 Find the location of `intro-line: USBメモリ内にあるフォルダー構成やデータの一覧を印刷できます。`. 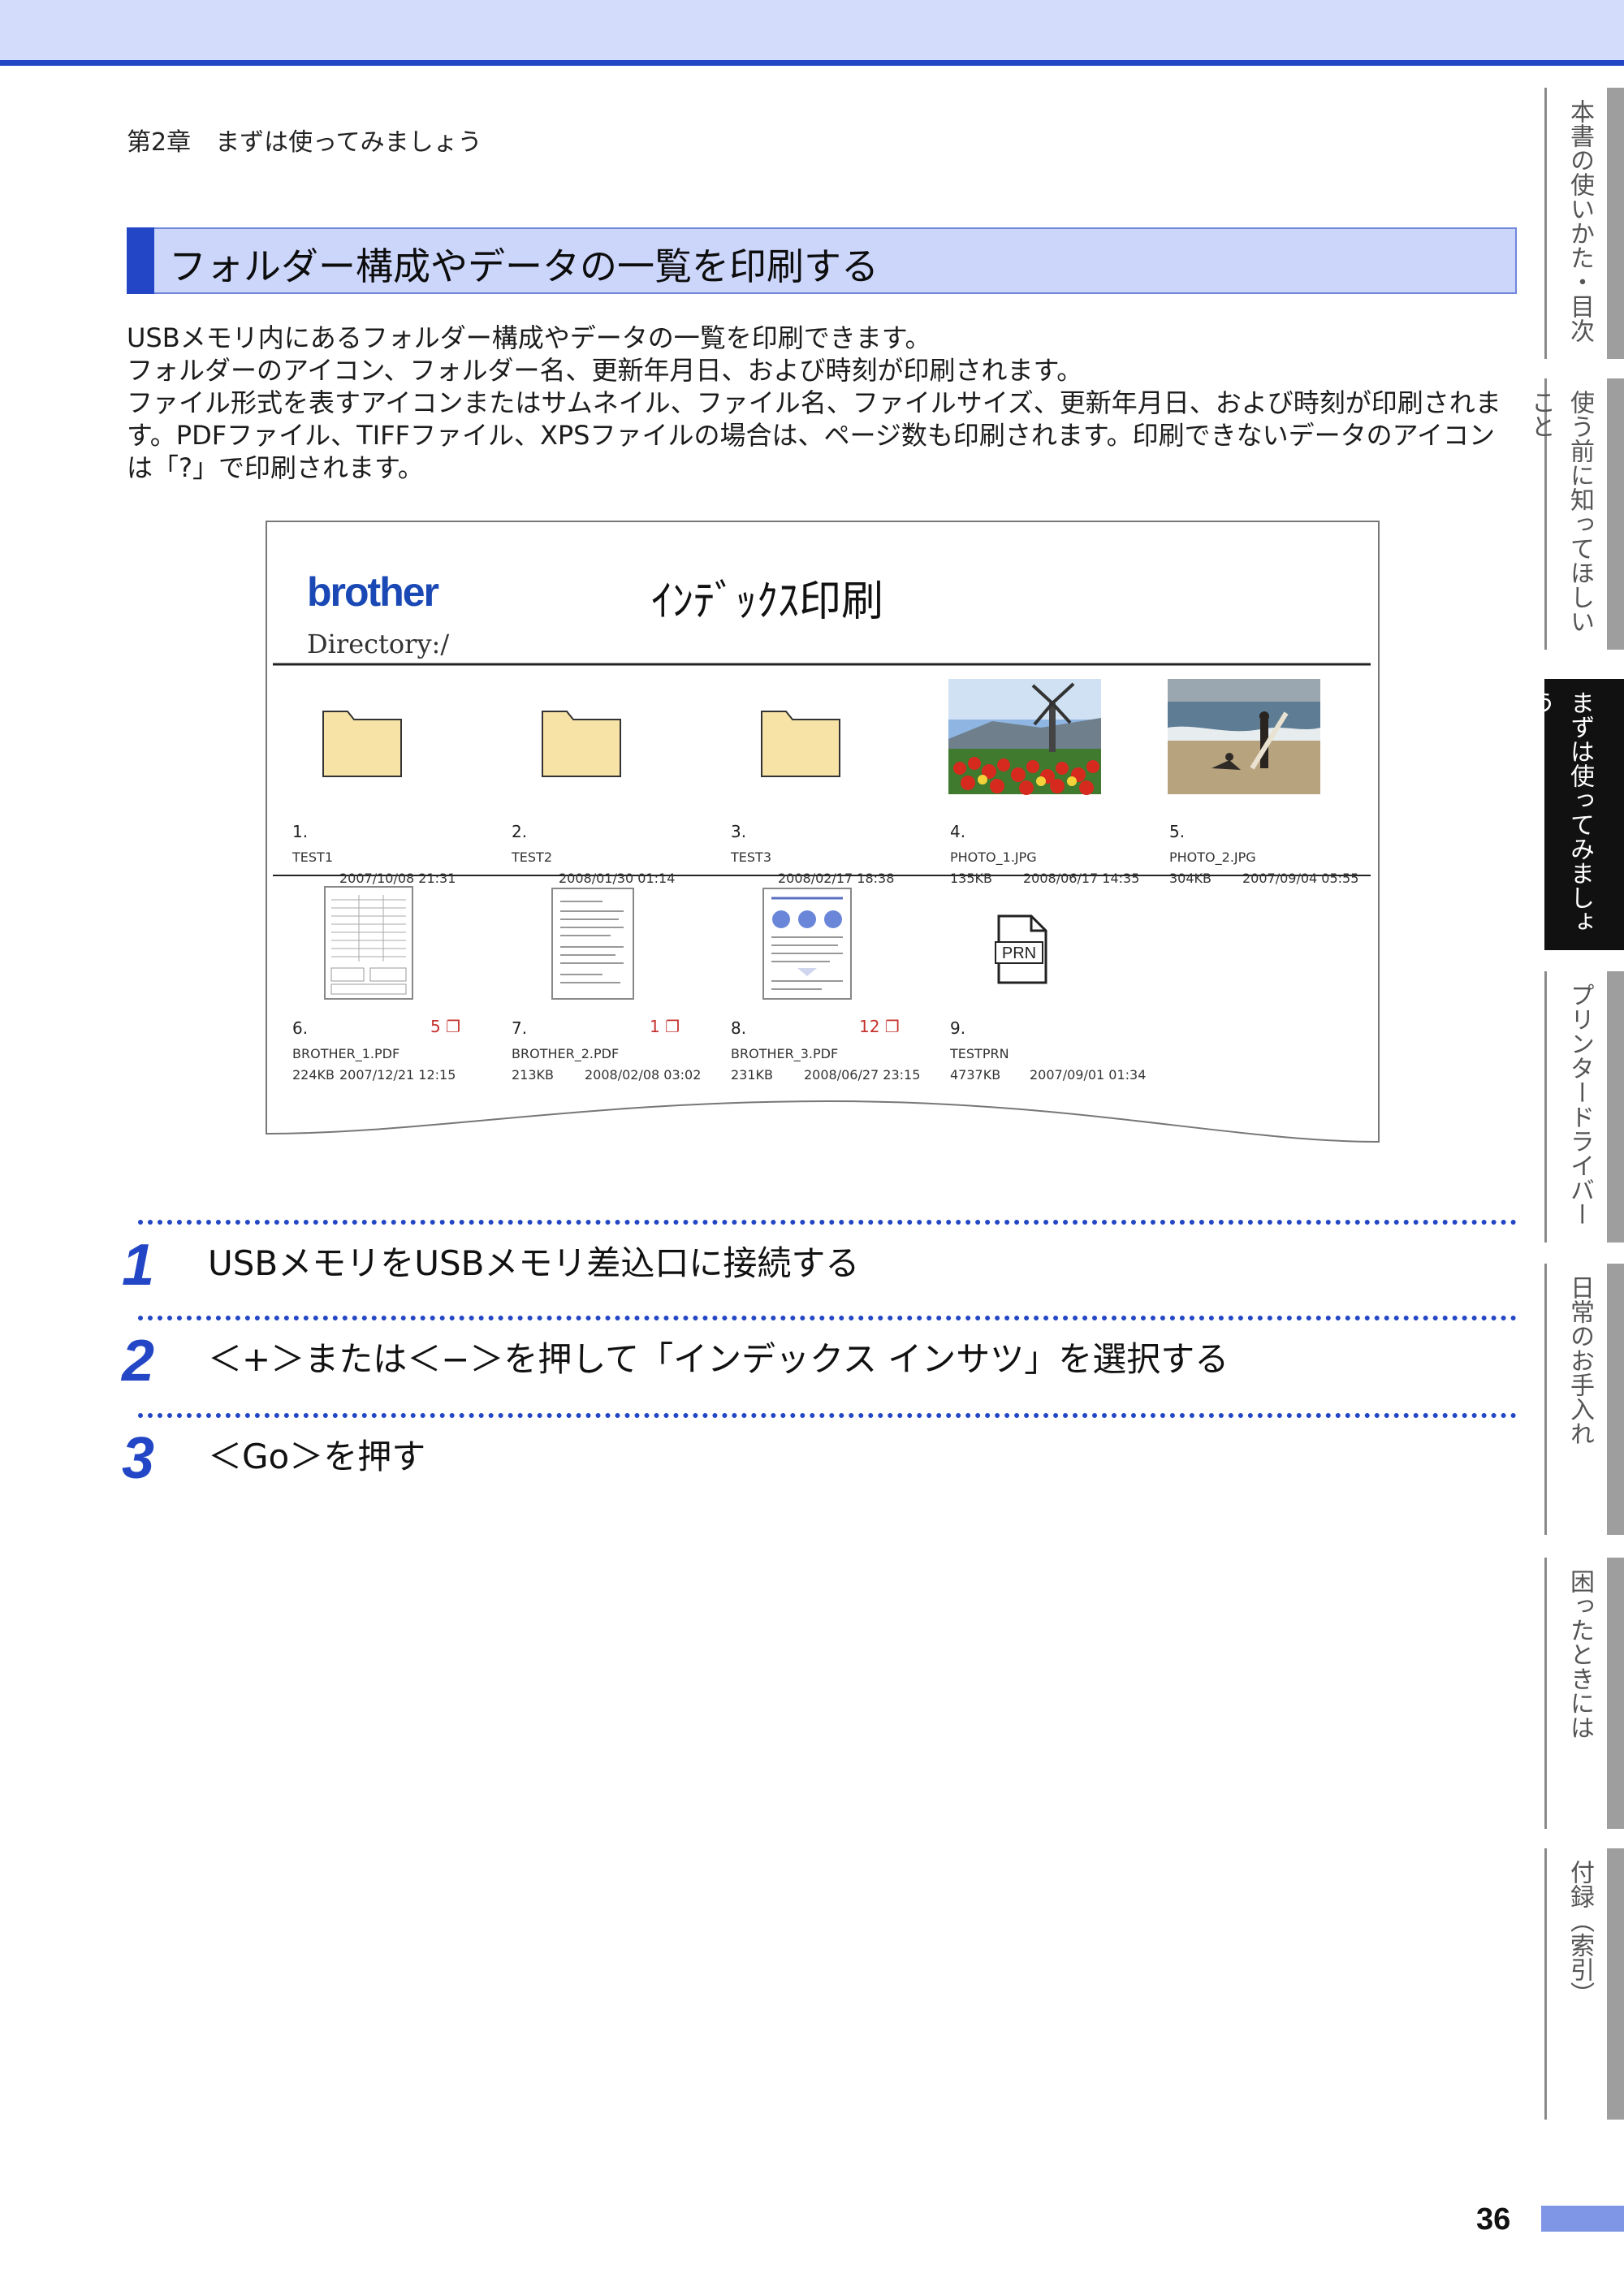

intro-line: USBメモリ内にあるフォルダー構成やデータの一覧を印刷できます。 is located at coordinates (529, 338).